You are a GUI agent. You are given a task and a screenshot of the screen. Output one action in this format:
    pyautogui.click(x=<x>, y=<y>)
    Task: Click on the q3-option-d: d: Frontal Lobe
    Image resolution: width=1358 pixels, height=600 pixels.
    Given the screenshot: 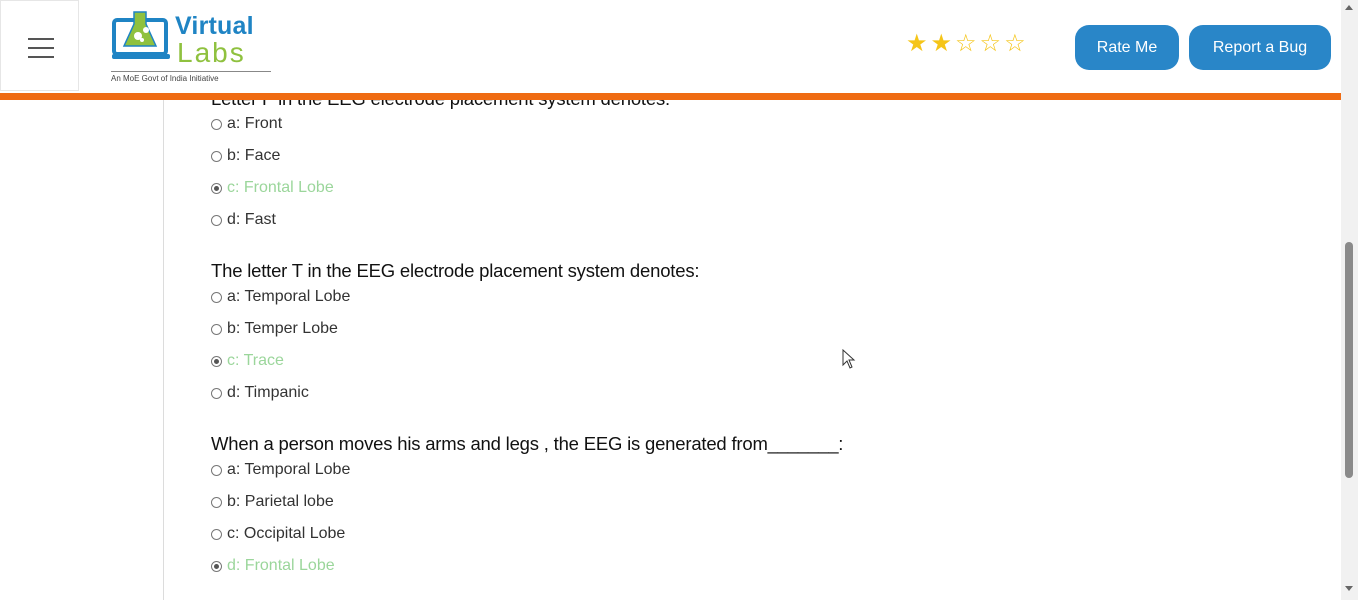 What is the action you would take?
    pyautogui.click(x=273, y=566)
    